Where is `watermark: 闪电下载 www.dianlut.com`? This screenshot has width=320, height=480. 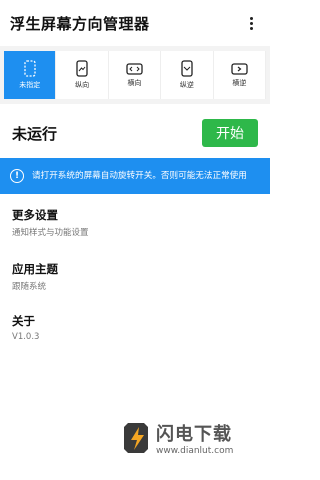 watermark: 闪电下载 www.dianlut.com is located at coordinates (192, 438).